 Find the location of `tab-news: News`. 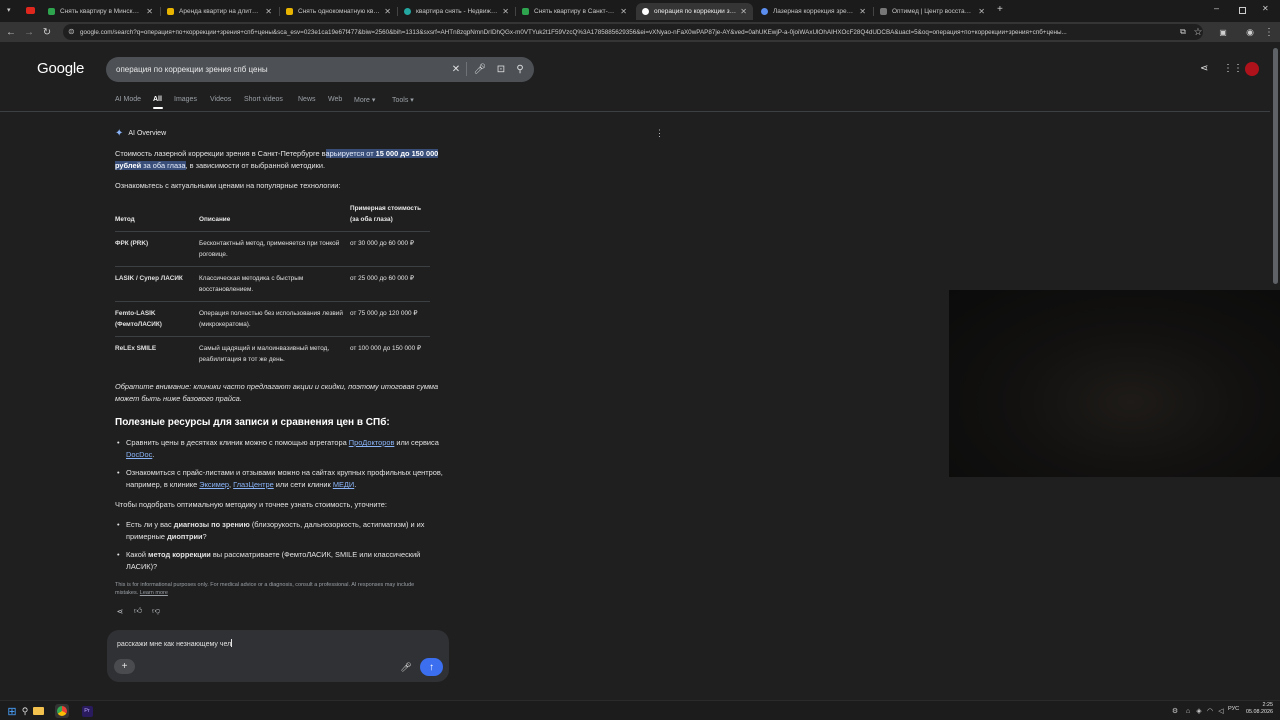

tab-news: News is located at coordinates (307, 99).